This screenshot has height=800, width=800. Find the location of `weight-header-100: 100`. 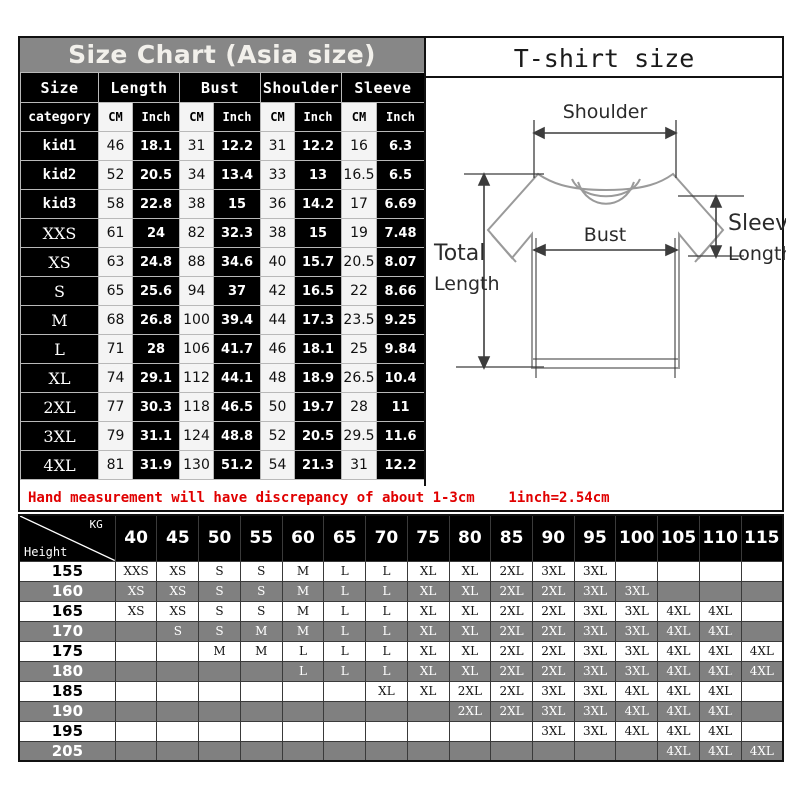

weight-header-100: 100 is located at coordinates (637, 538).